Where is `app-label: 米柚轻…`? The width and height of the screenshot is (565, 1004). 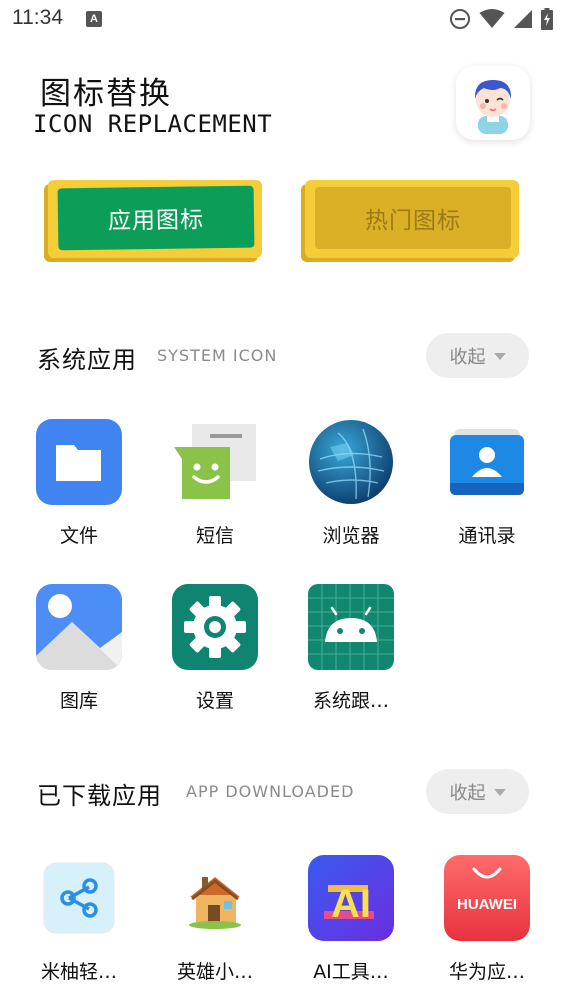 app-label: 米柚轻… is located at coordinates (78, 972).